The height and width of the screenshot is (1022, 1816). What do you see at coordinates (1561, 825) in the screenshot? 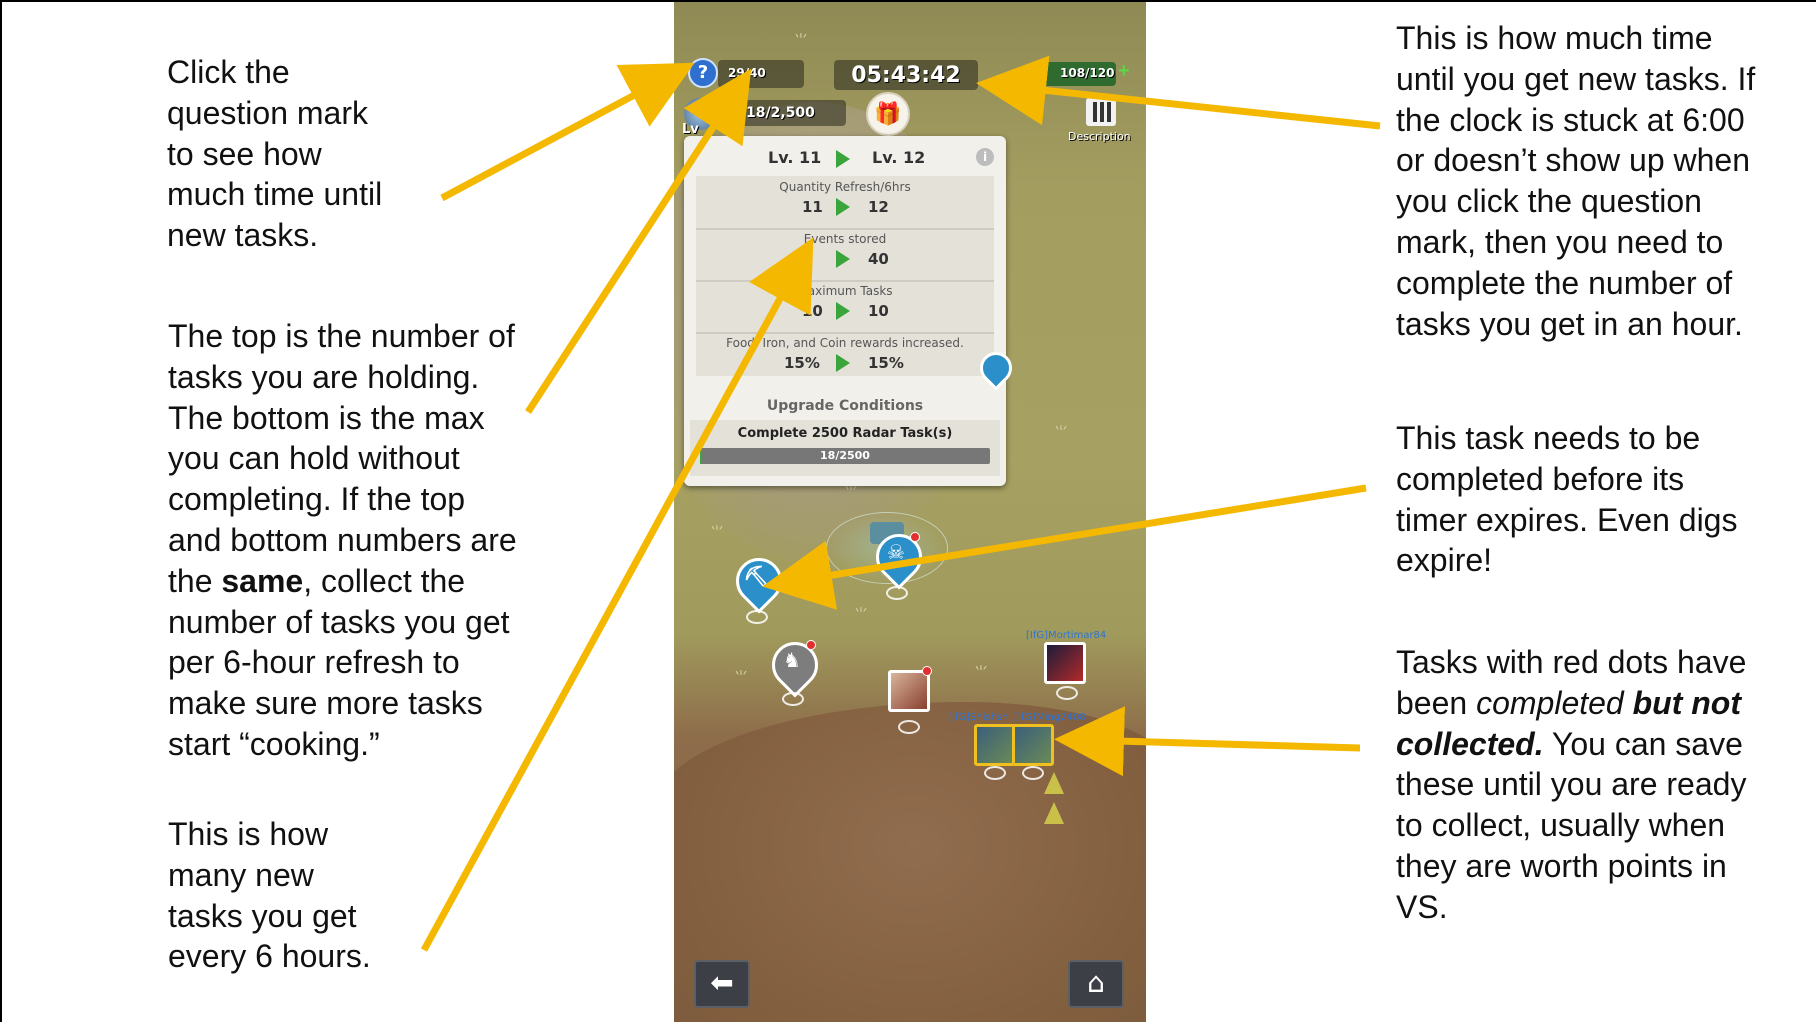
I see `annotation-line: to collect, usually when` at bounding box center [1561, 825].